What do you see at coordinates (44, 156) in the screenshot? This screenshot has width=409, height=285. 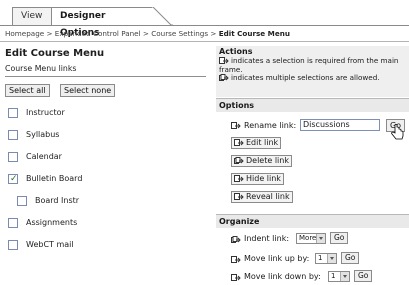 I see `menu-item-label: Calendar` at bounding box center [44, 156].